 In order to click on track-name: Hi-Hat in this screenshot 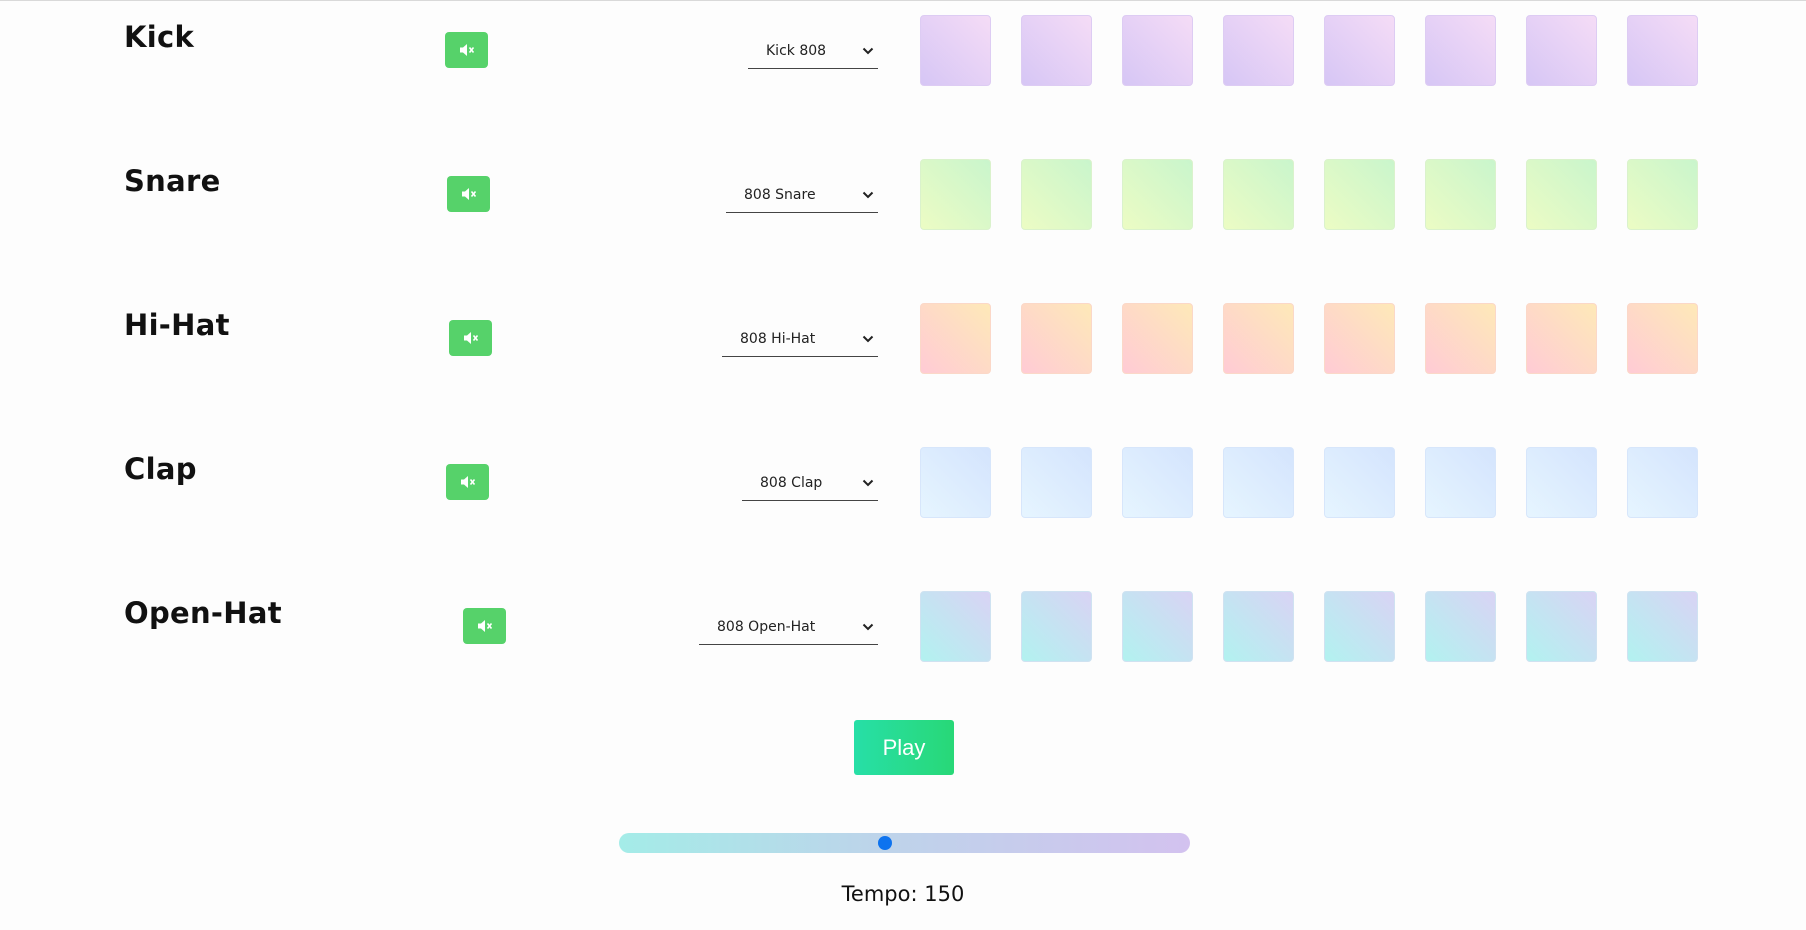, I will do `click(177, 325)`.